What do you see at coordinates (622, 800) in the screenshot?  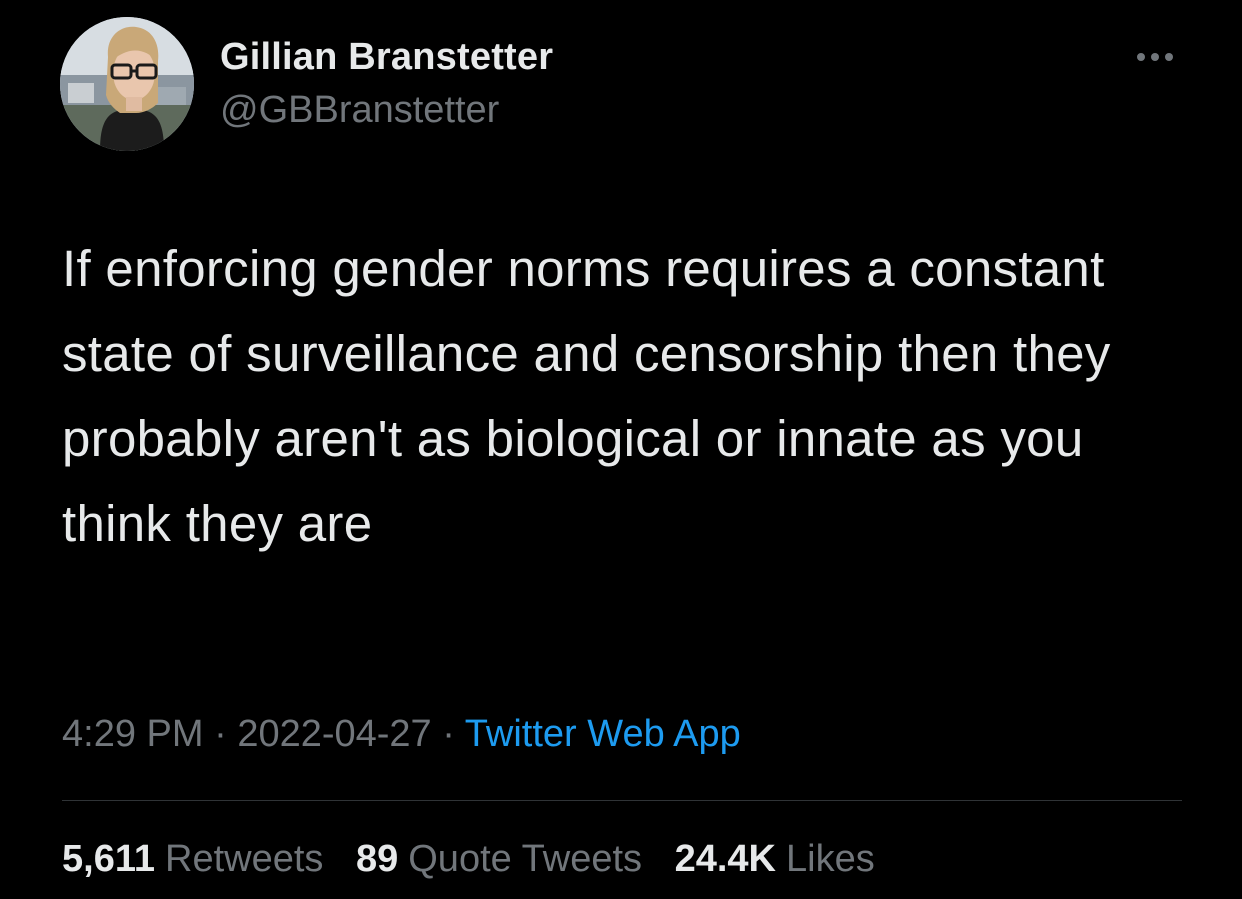 I see `divider` at bounding box center [622, 800].